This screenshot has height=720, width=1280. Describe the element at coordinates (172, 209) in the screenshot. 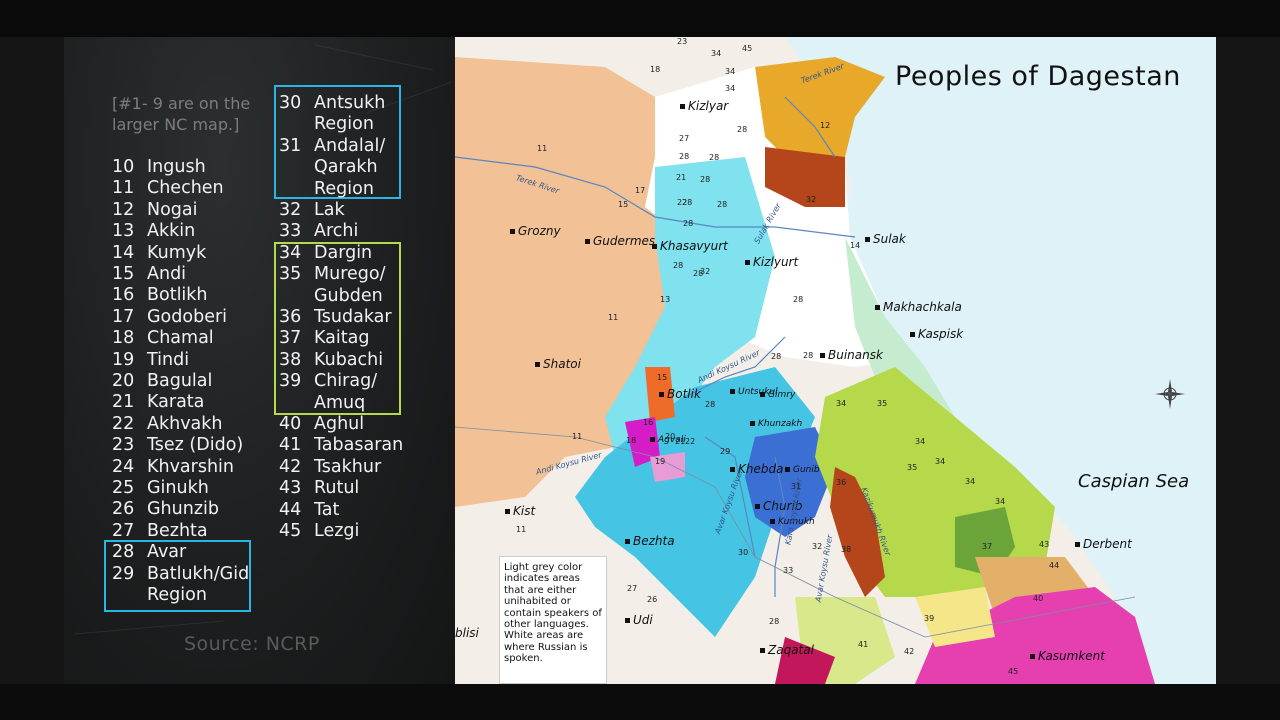

I see `legend-entry-name: Nogai` at that location.